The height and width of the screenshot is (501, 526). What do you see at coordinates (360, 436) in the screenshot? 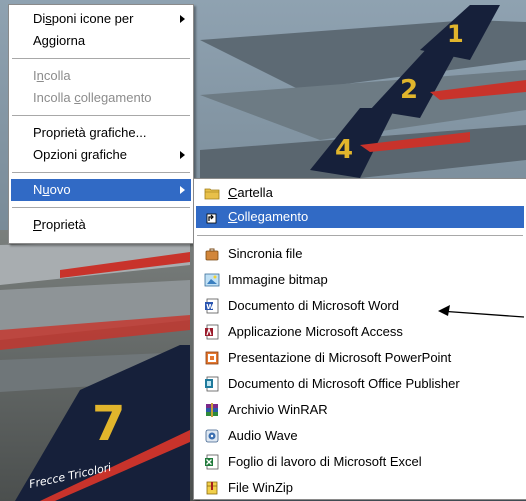
I see `submenu-item-audio-wave: Audio Wave` at bounding box center [360, 436].